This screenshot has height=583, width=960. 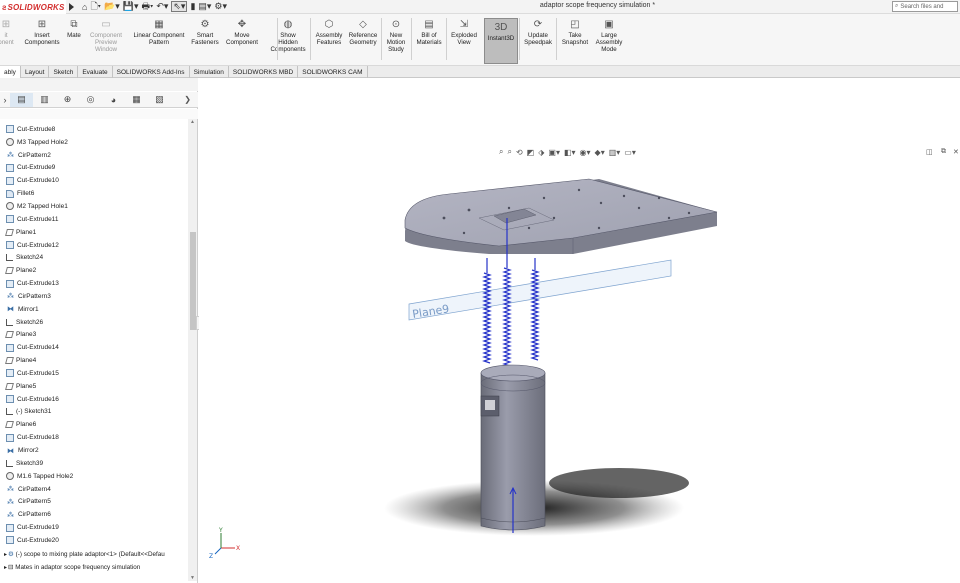 I want to click on scroll-down-icon: ▼, so click(x=192, y=578).